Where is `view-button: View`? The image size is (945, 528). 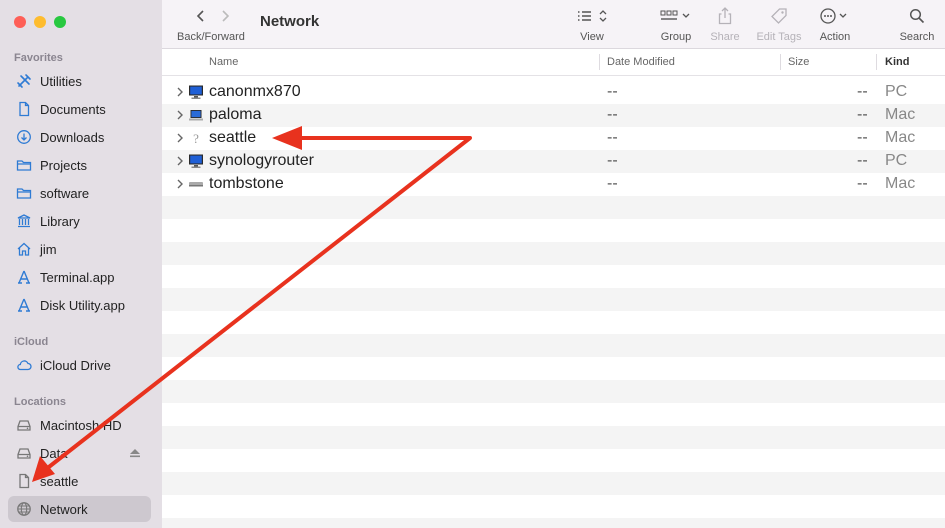 view-button: View is located at coordinates (592, 24).